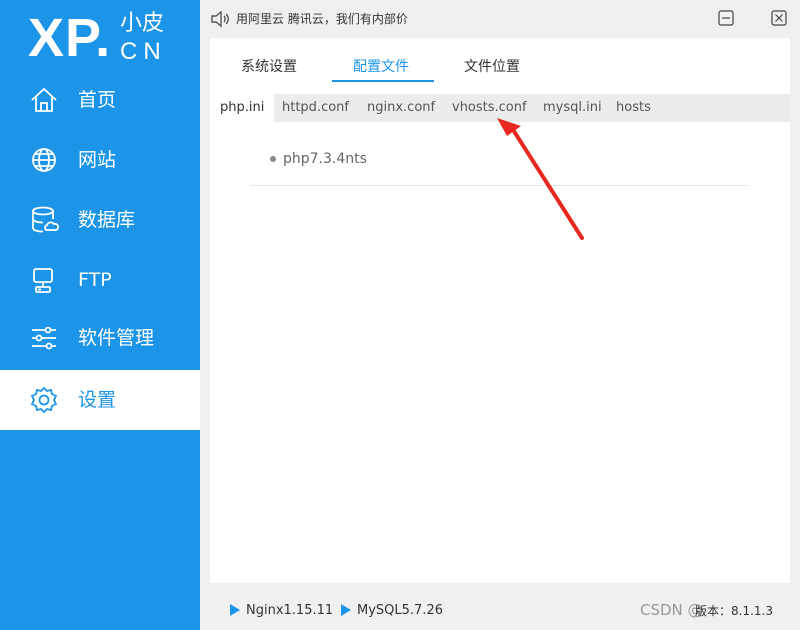 The height and width of the screenshot is (630, 800). I want to click on subtab-mysql-ini: mysql.ini, so click(572, 108).